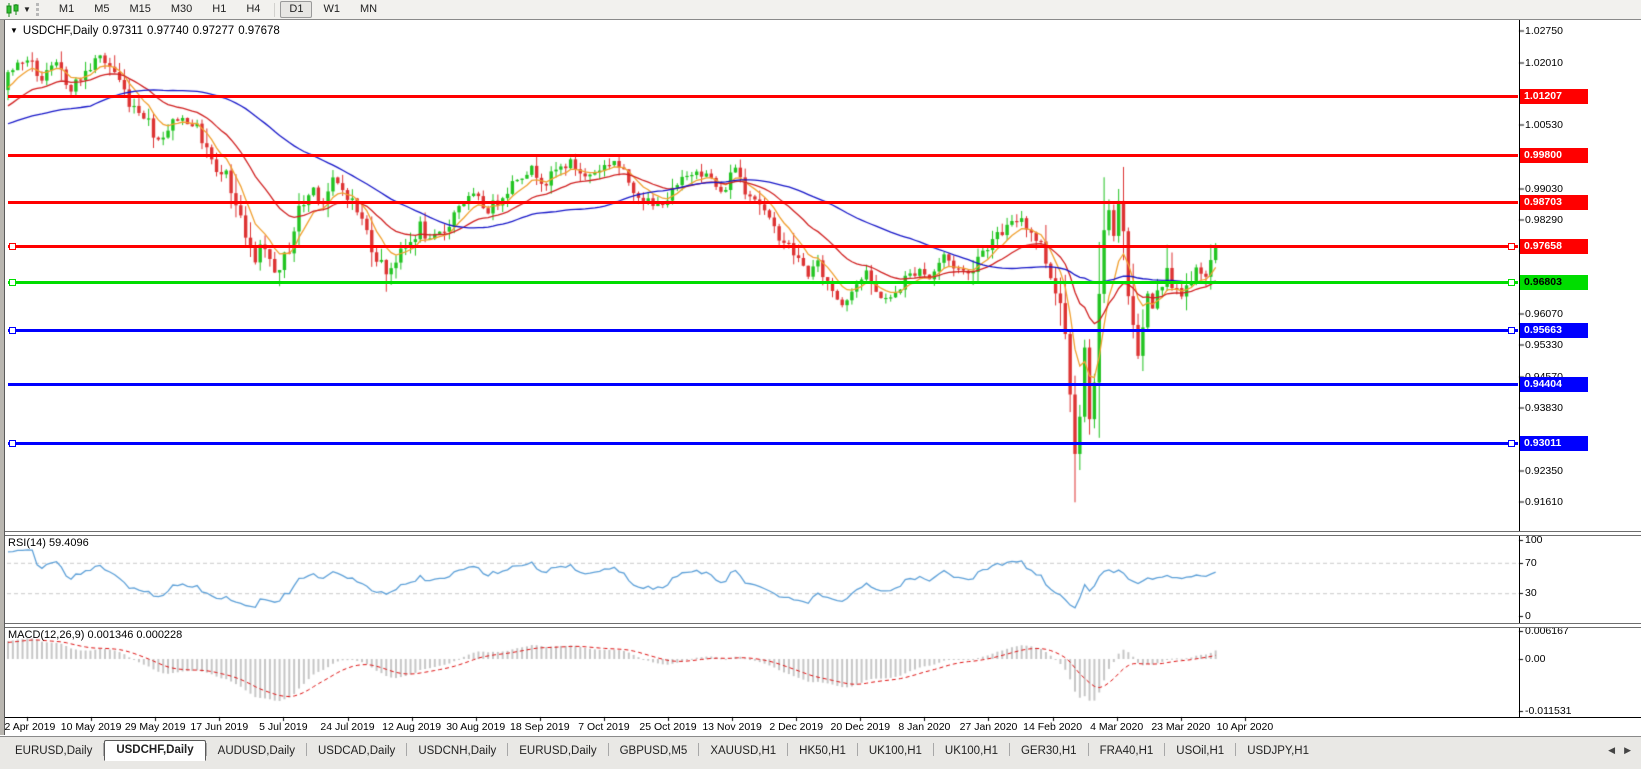 The image size is (1641, 769). Describe the element at coordinates (1544, 219) in the screenshot. I see `price-tick-label: 0.98290` at that location.